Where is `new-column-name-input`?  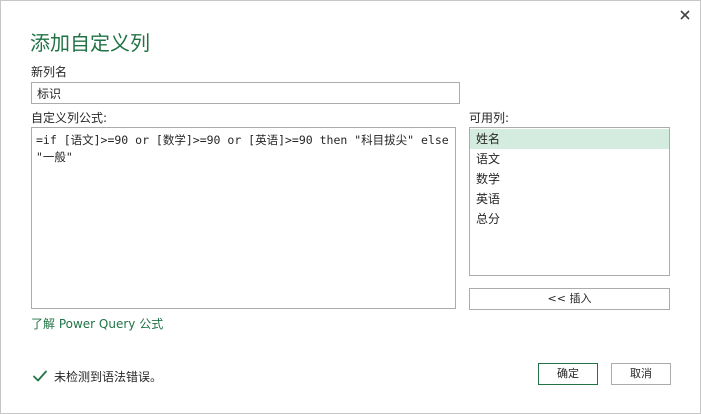 new-column-name-input is located at coordinates (245, 93).